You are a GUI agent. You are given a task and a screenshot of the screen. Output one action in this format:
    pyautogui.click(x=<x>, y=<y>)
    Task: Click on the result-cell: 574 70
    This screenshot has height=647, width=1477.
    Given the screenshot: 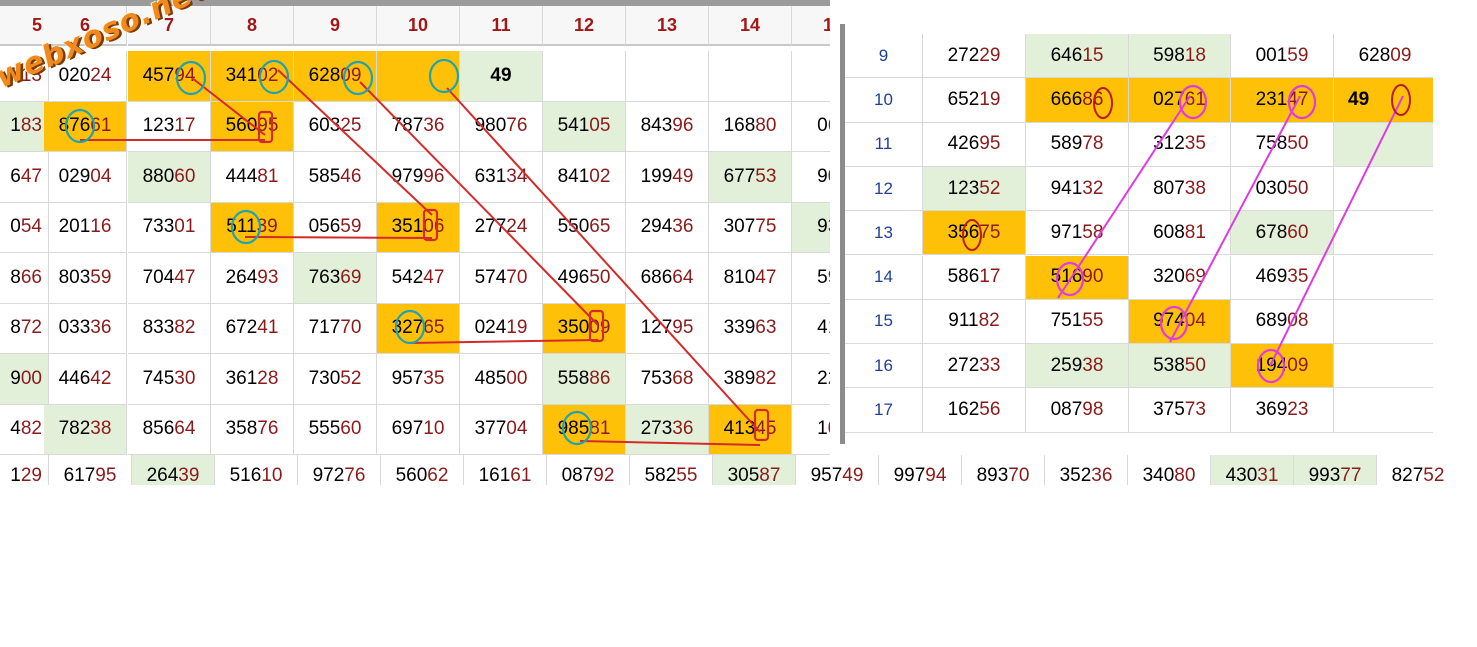 What is the action you would take?
    pyautogui.click(x=501, y=278)
    